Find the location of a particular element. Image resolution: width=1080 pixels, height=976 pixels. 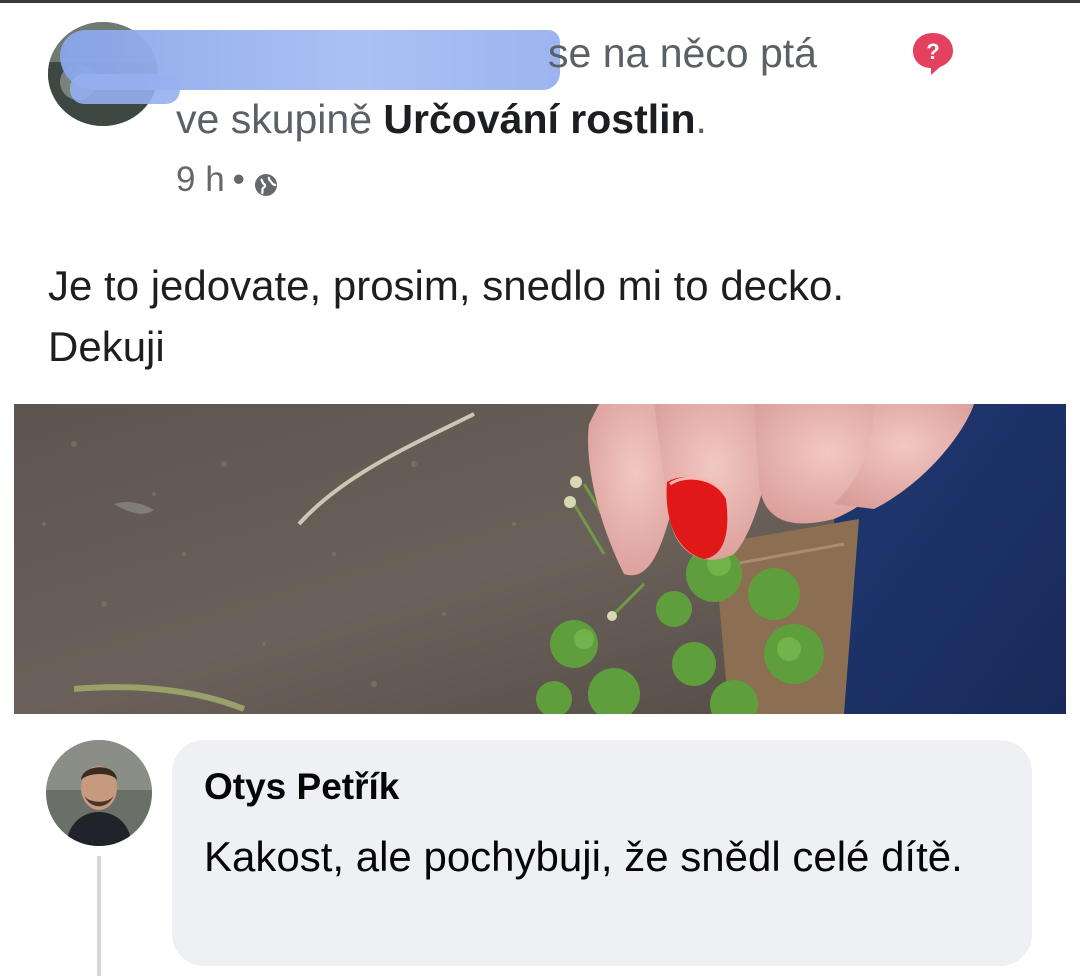

post-timestamp: 9 h is located at coordinates (200, 180).